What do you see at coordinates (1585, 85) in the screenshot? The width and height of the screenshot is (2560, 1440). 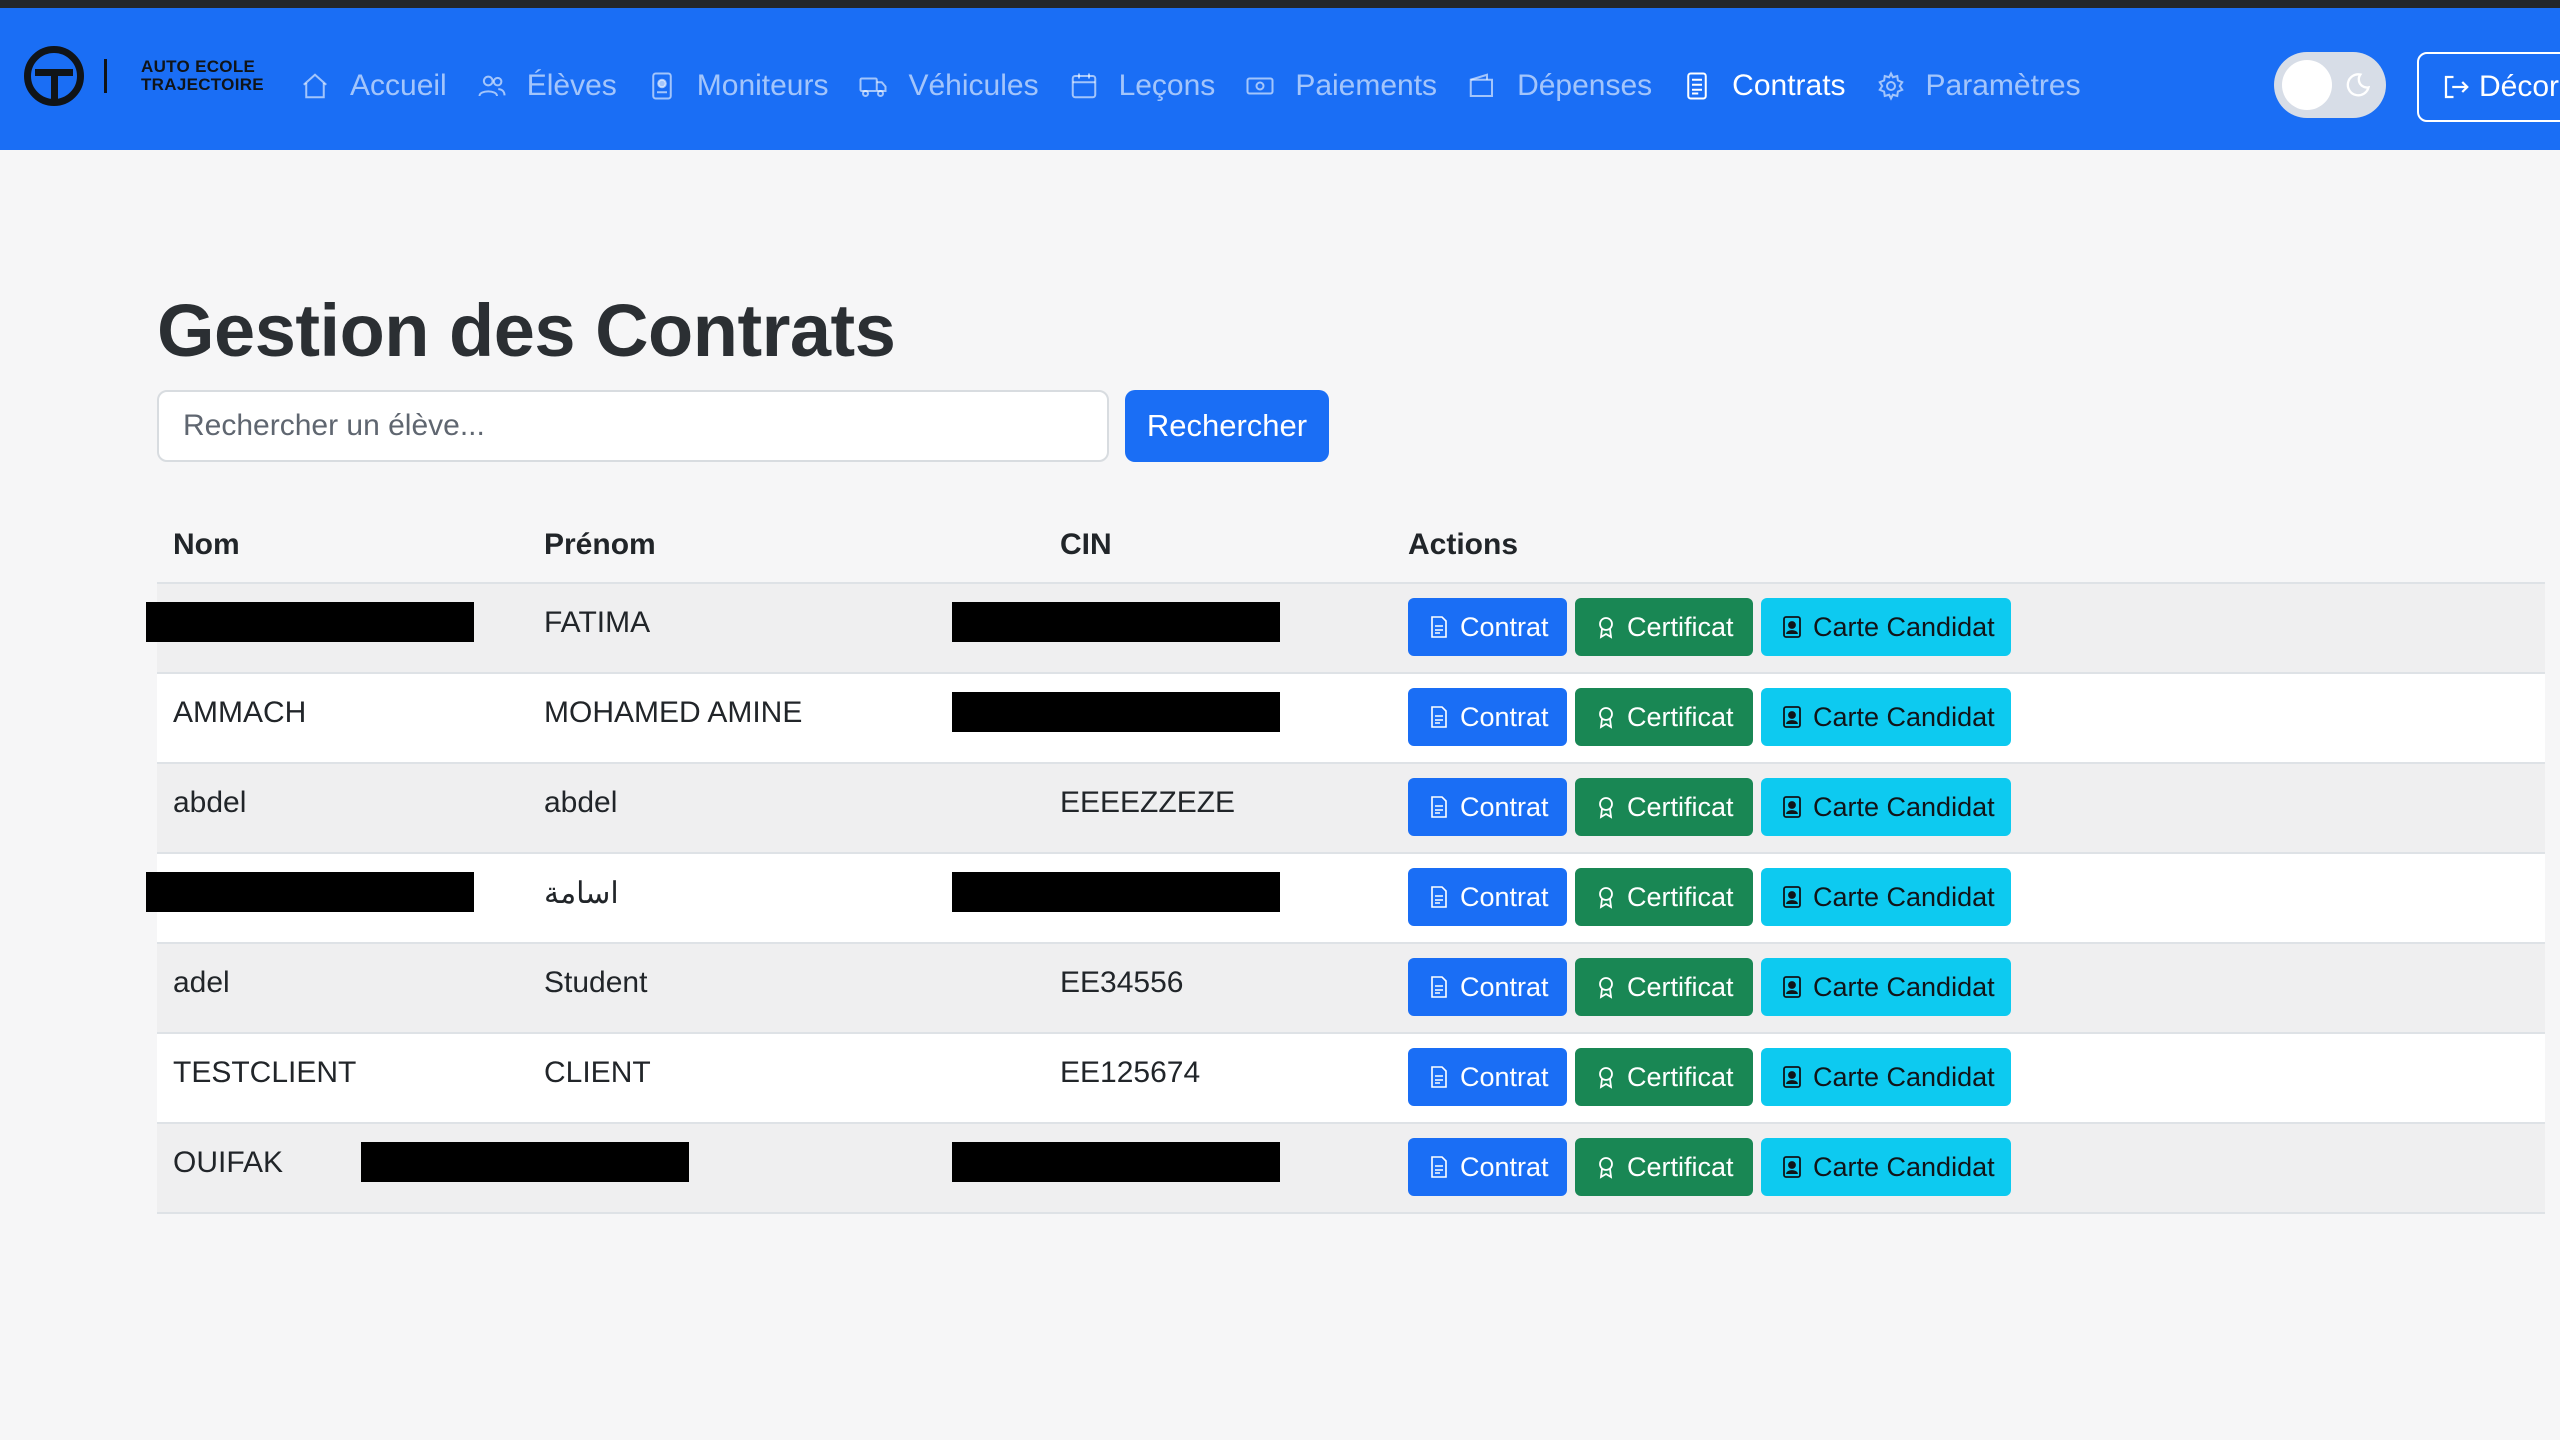 I see `nav-item-label: Dépenses` at bounding box center [1585, 85].